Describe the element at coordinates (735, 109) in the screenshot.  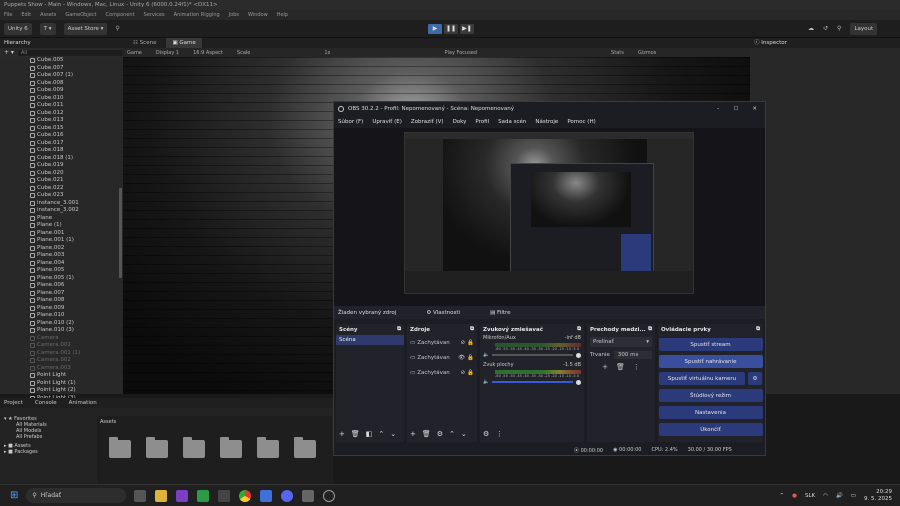
I see `maximize-icon: ☐` at that location.